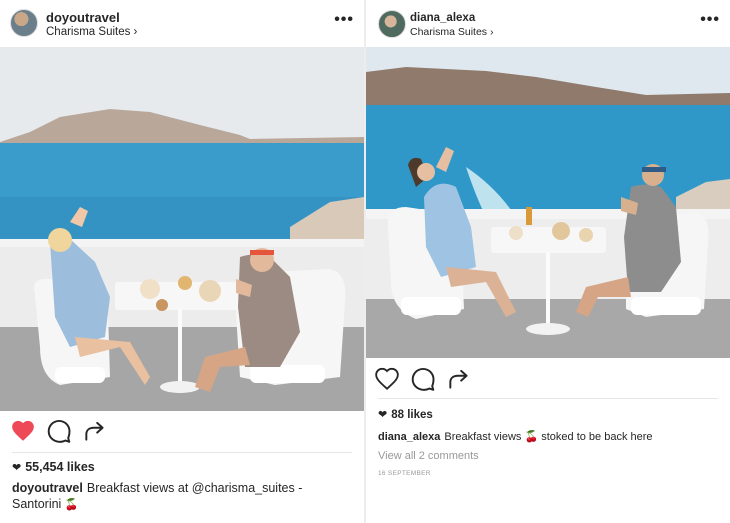 The width and height of the screenshot is (730, 523). What do you see at coordinates (60, 467) in the screenshot?
I see `likes-text: 55,454 likes` at bounding box center [60, 467].